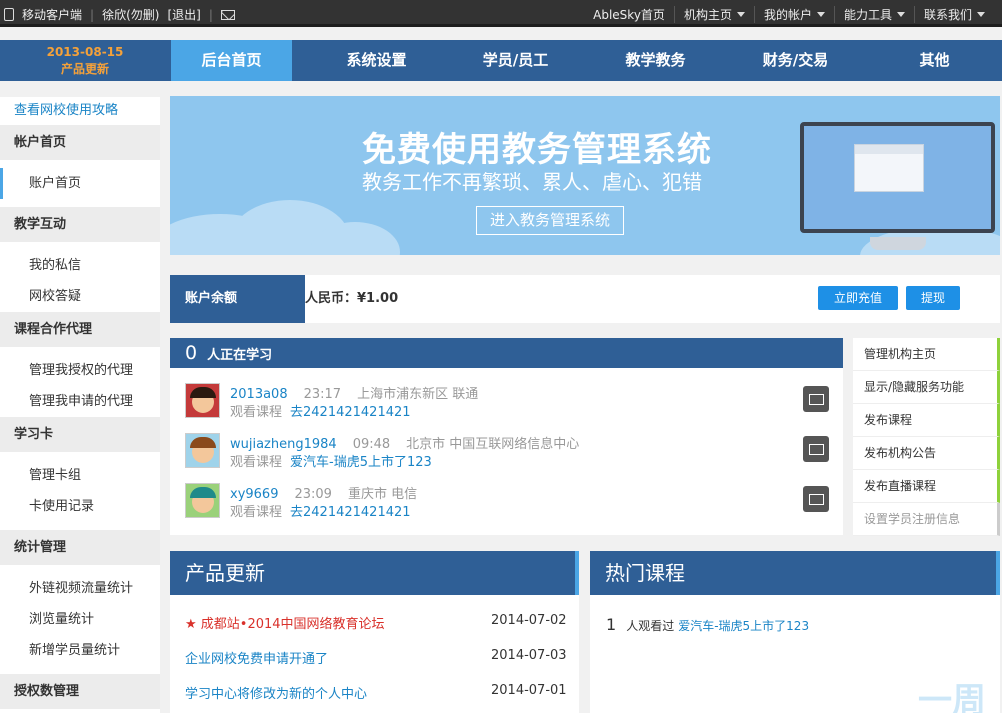 The width and height of the screenshot is (1002, 713). I want to click on recharge-button: 立即充值, so click(858, 298).